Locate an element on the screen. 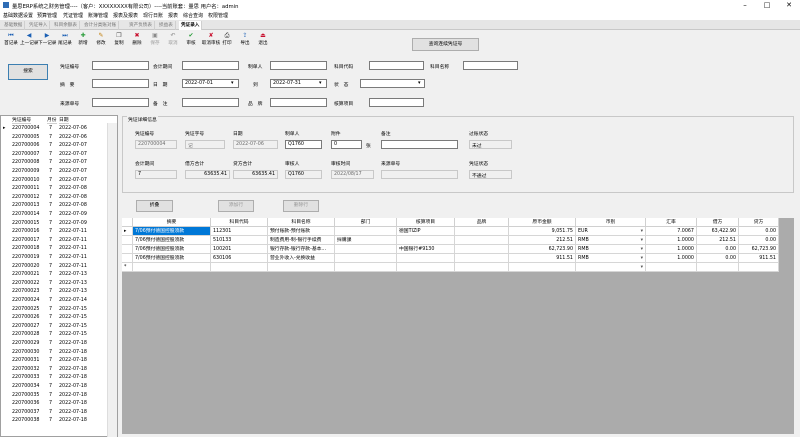 The height and width of the screenshot is (437, 800). remark-input is located at coordinates (210, 102).